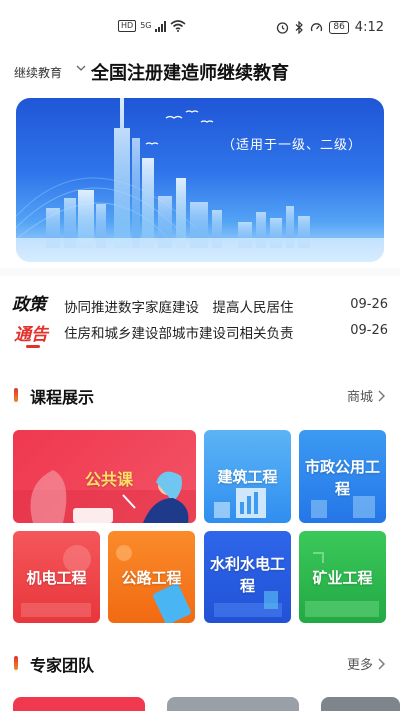 This screenshot has height=711, width=400. What do you see at coordinates (29, 305) in the screenshot?
I see `badge-line1: 政策` at bounding box center [29, 305].